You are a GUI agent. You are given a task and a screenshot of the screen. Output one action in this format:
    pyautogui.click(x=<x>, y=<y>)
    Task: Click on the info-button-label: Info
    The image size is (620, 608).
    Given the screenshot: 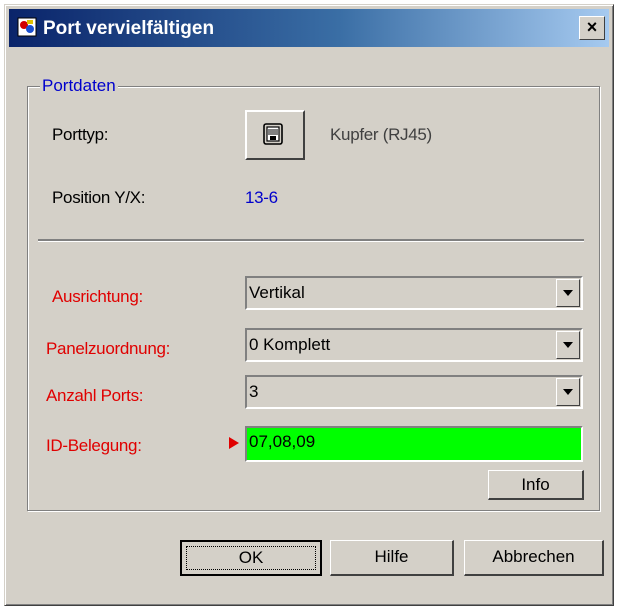 What is the action you would take?
    pyautogui.click(x=535, y=484)
    